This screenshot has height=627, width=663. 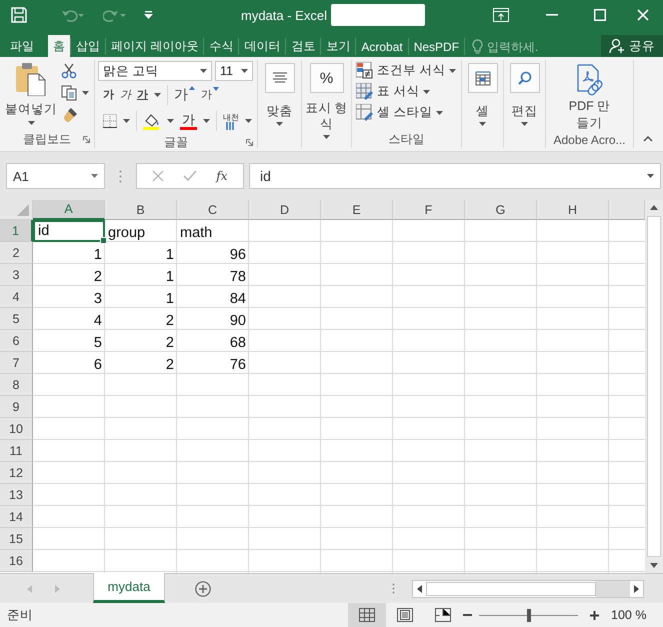 What do you see at coordinates (393, 91) in the screenshot?
I see `style-menu-button: 표 서식` at bounding box center [393, 91].